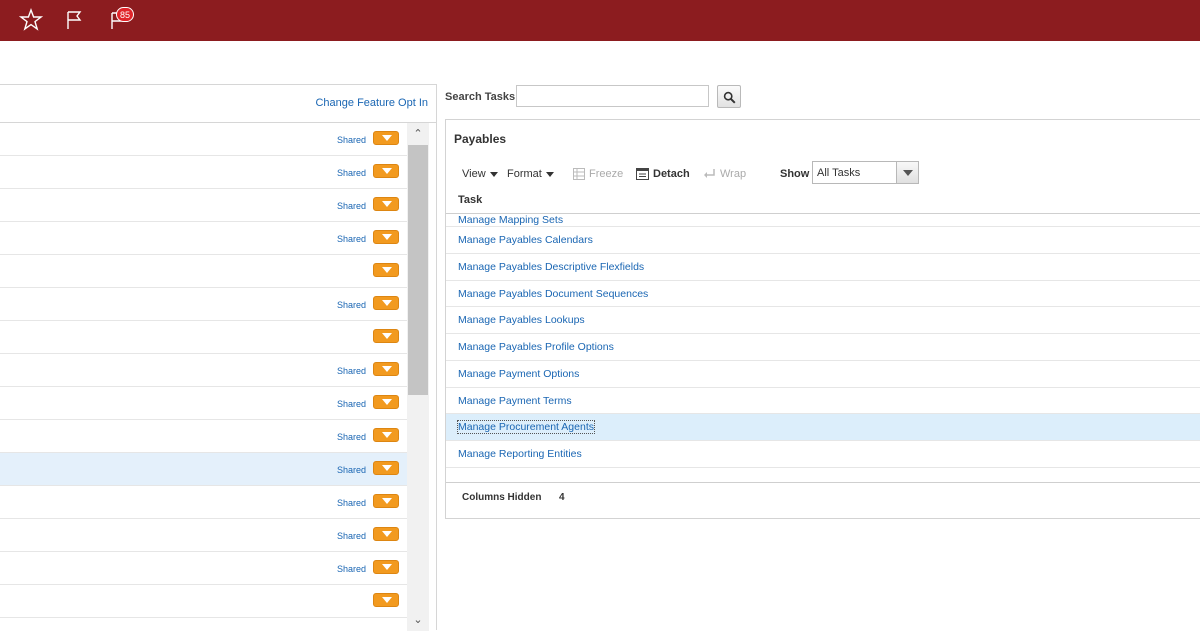 This screenshot has width=1200, height=631. Describe the element at coordinates (521, 320) in the screenshot. I see `task-link: Manage Payables Lookups` at that location.